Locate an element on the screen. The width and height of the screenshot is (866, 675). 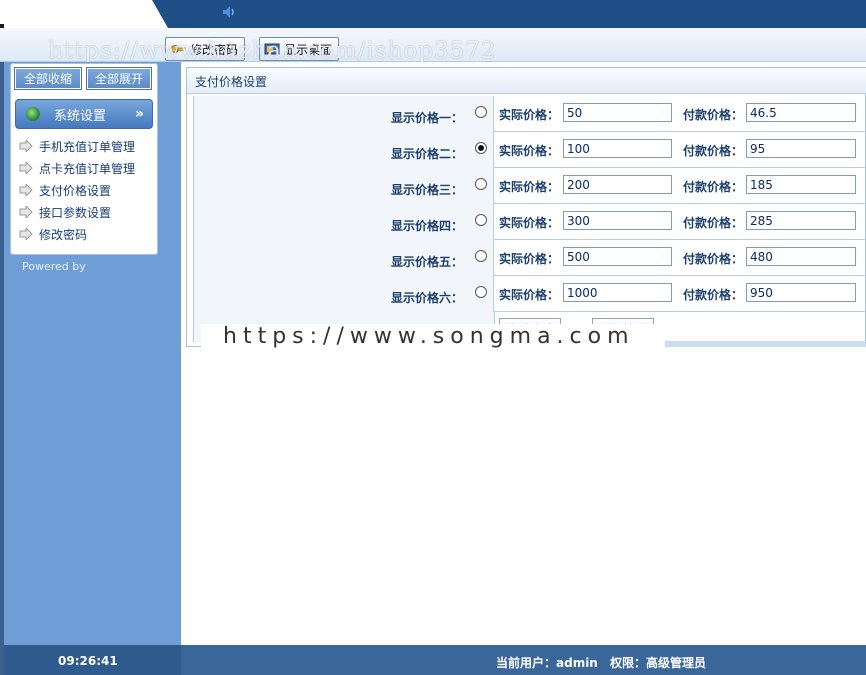
watermark-top: https://www.huzhan.com/ishop3572 is located at coordinates (272, 51).